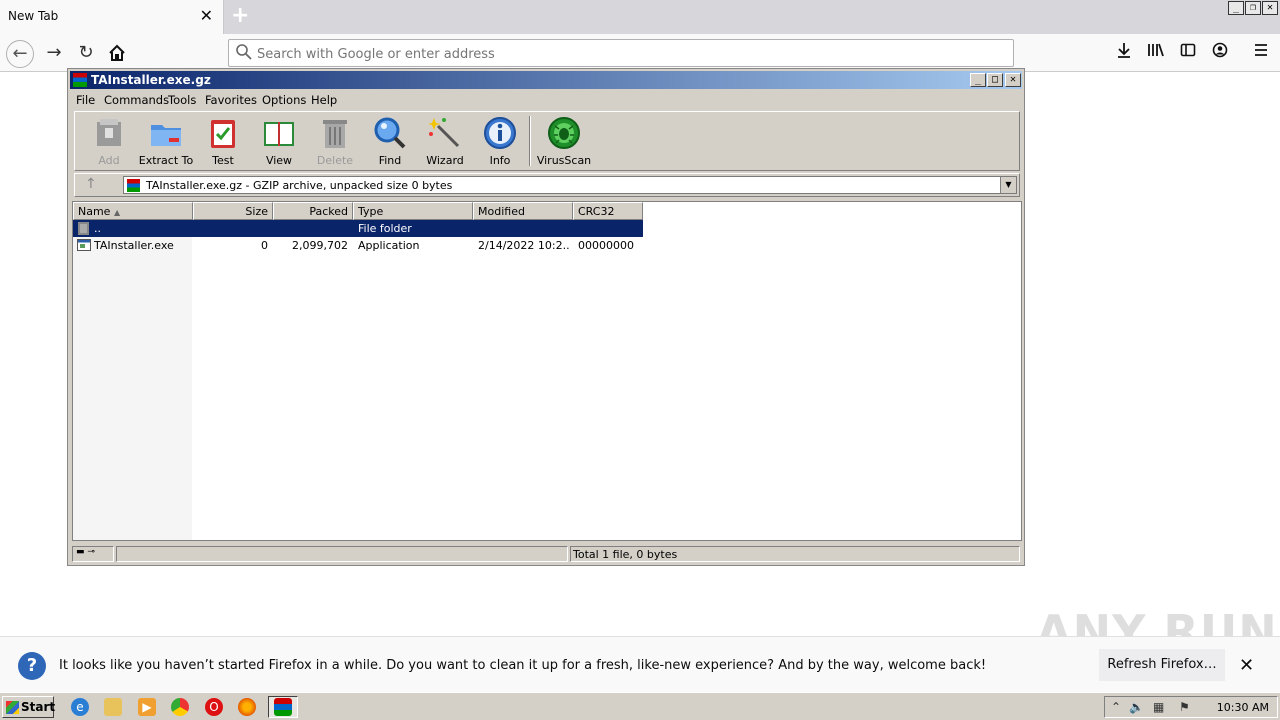  What do you see at coordinates (390, 141) in the screenshot?
I see `find-button: Find` at bounding box center [390, 141].